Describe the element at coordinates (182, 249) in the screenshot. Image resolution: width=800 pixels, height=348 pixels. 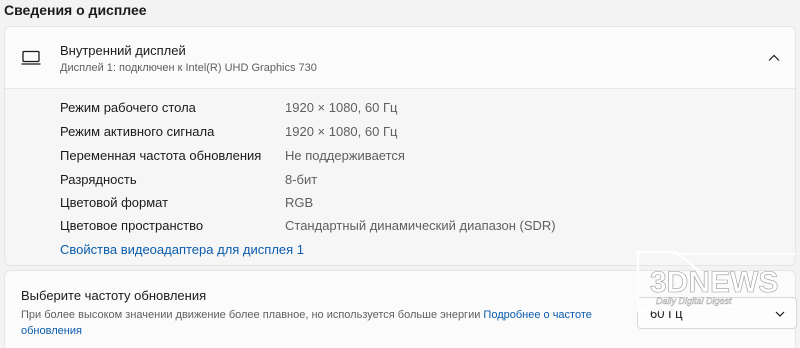
I see `adapter-properties-link: Свойства видеоадаптера для дисплея 1` at that location.